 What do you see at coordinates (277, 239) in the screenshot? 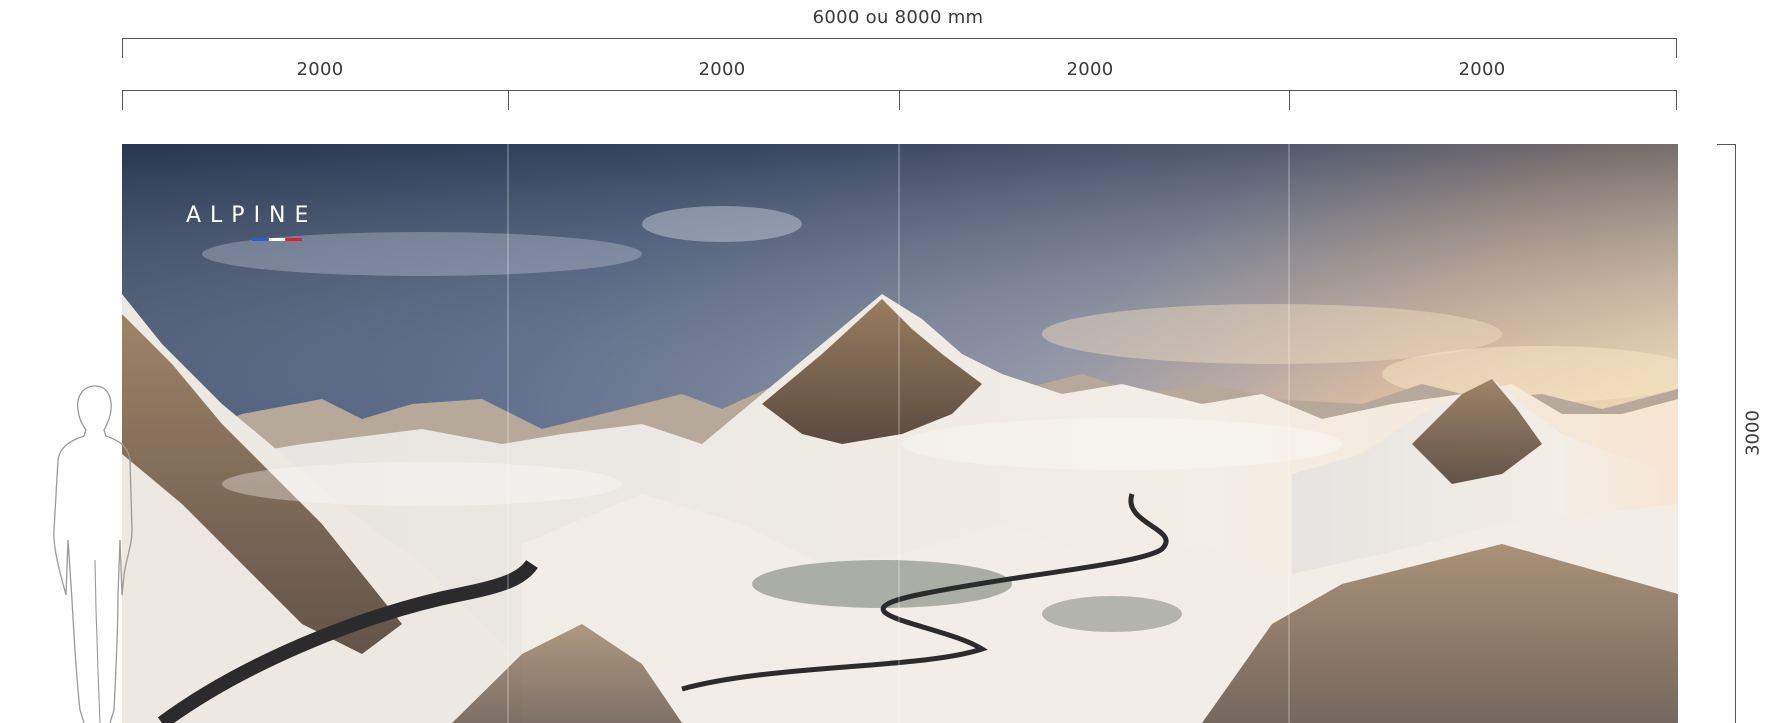
I see `tricolor-stripe-icon` at bounding box center [277, 239].